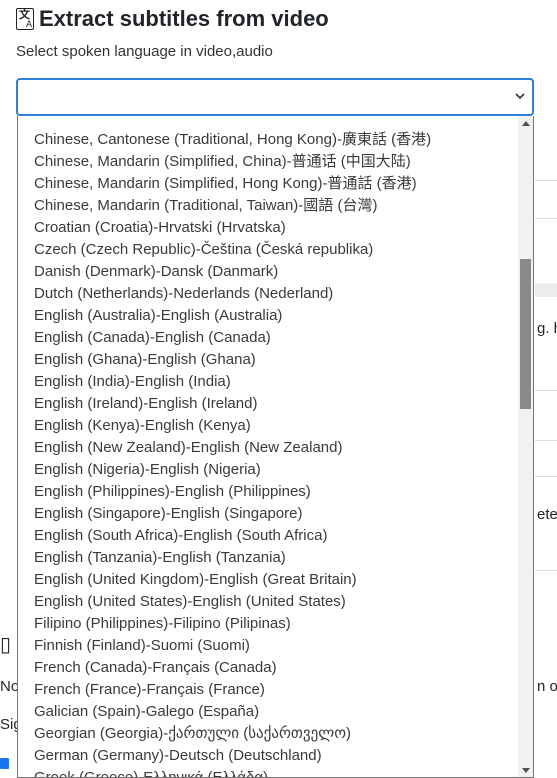  What do you see at coordinates (268, 228) in the screenshot?
I see `language-option: Croatian (Croatia)-Hrvatski (Hrvatska)` at bounding box center [268, 228].